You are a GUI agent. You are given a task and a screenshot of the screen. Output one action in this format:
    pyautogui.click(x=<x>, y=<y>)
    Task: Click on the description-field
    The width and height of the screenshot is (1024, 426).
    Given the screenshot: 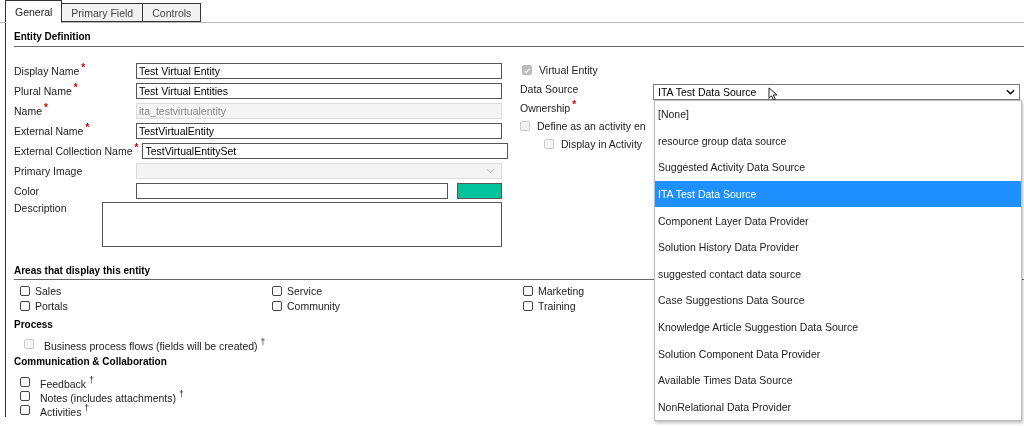 What is the action you would take?
    pyautogui.click(x=302, y=224)
    